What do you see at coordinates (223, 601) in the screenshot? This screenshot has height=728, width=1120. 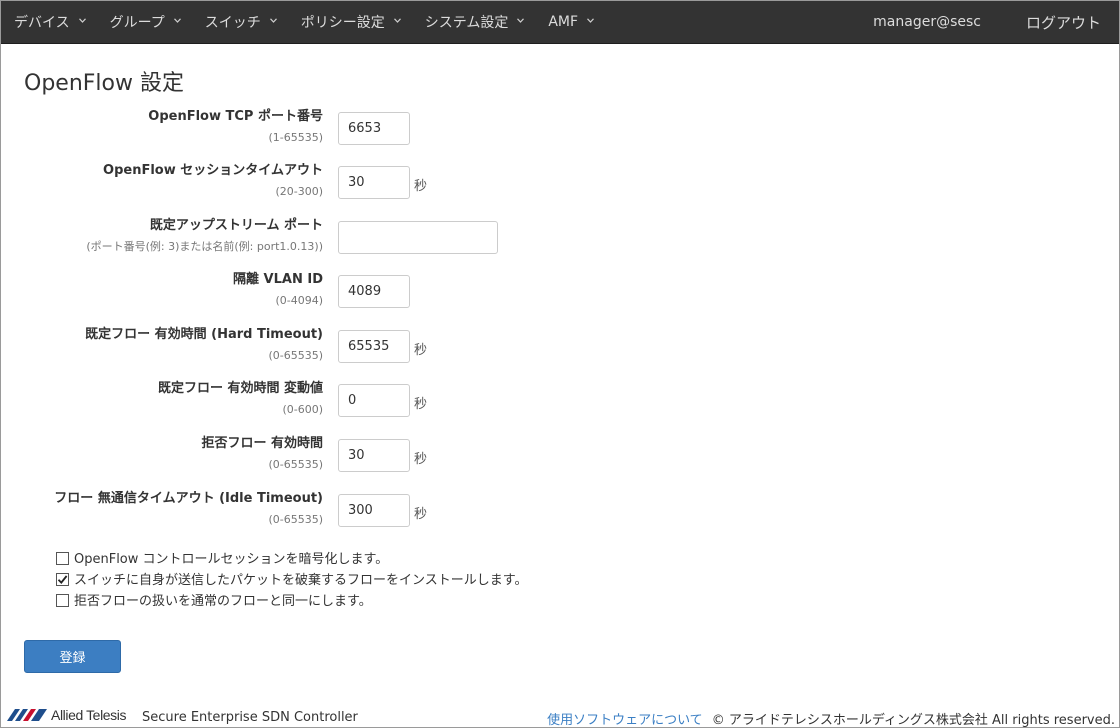 I see `checkbox-label: 拒否フローの扱いを通常のフローと同一にします。` at bounding box center [223, 601].